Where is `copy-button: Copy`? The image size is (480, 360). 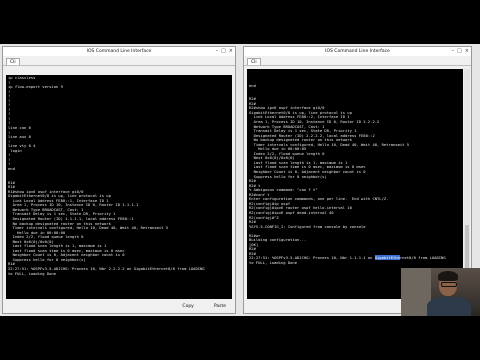 copy-button: Copy is located at coordinates (187, 306).